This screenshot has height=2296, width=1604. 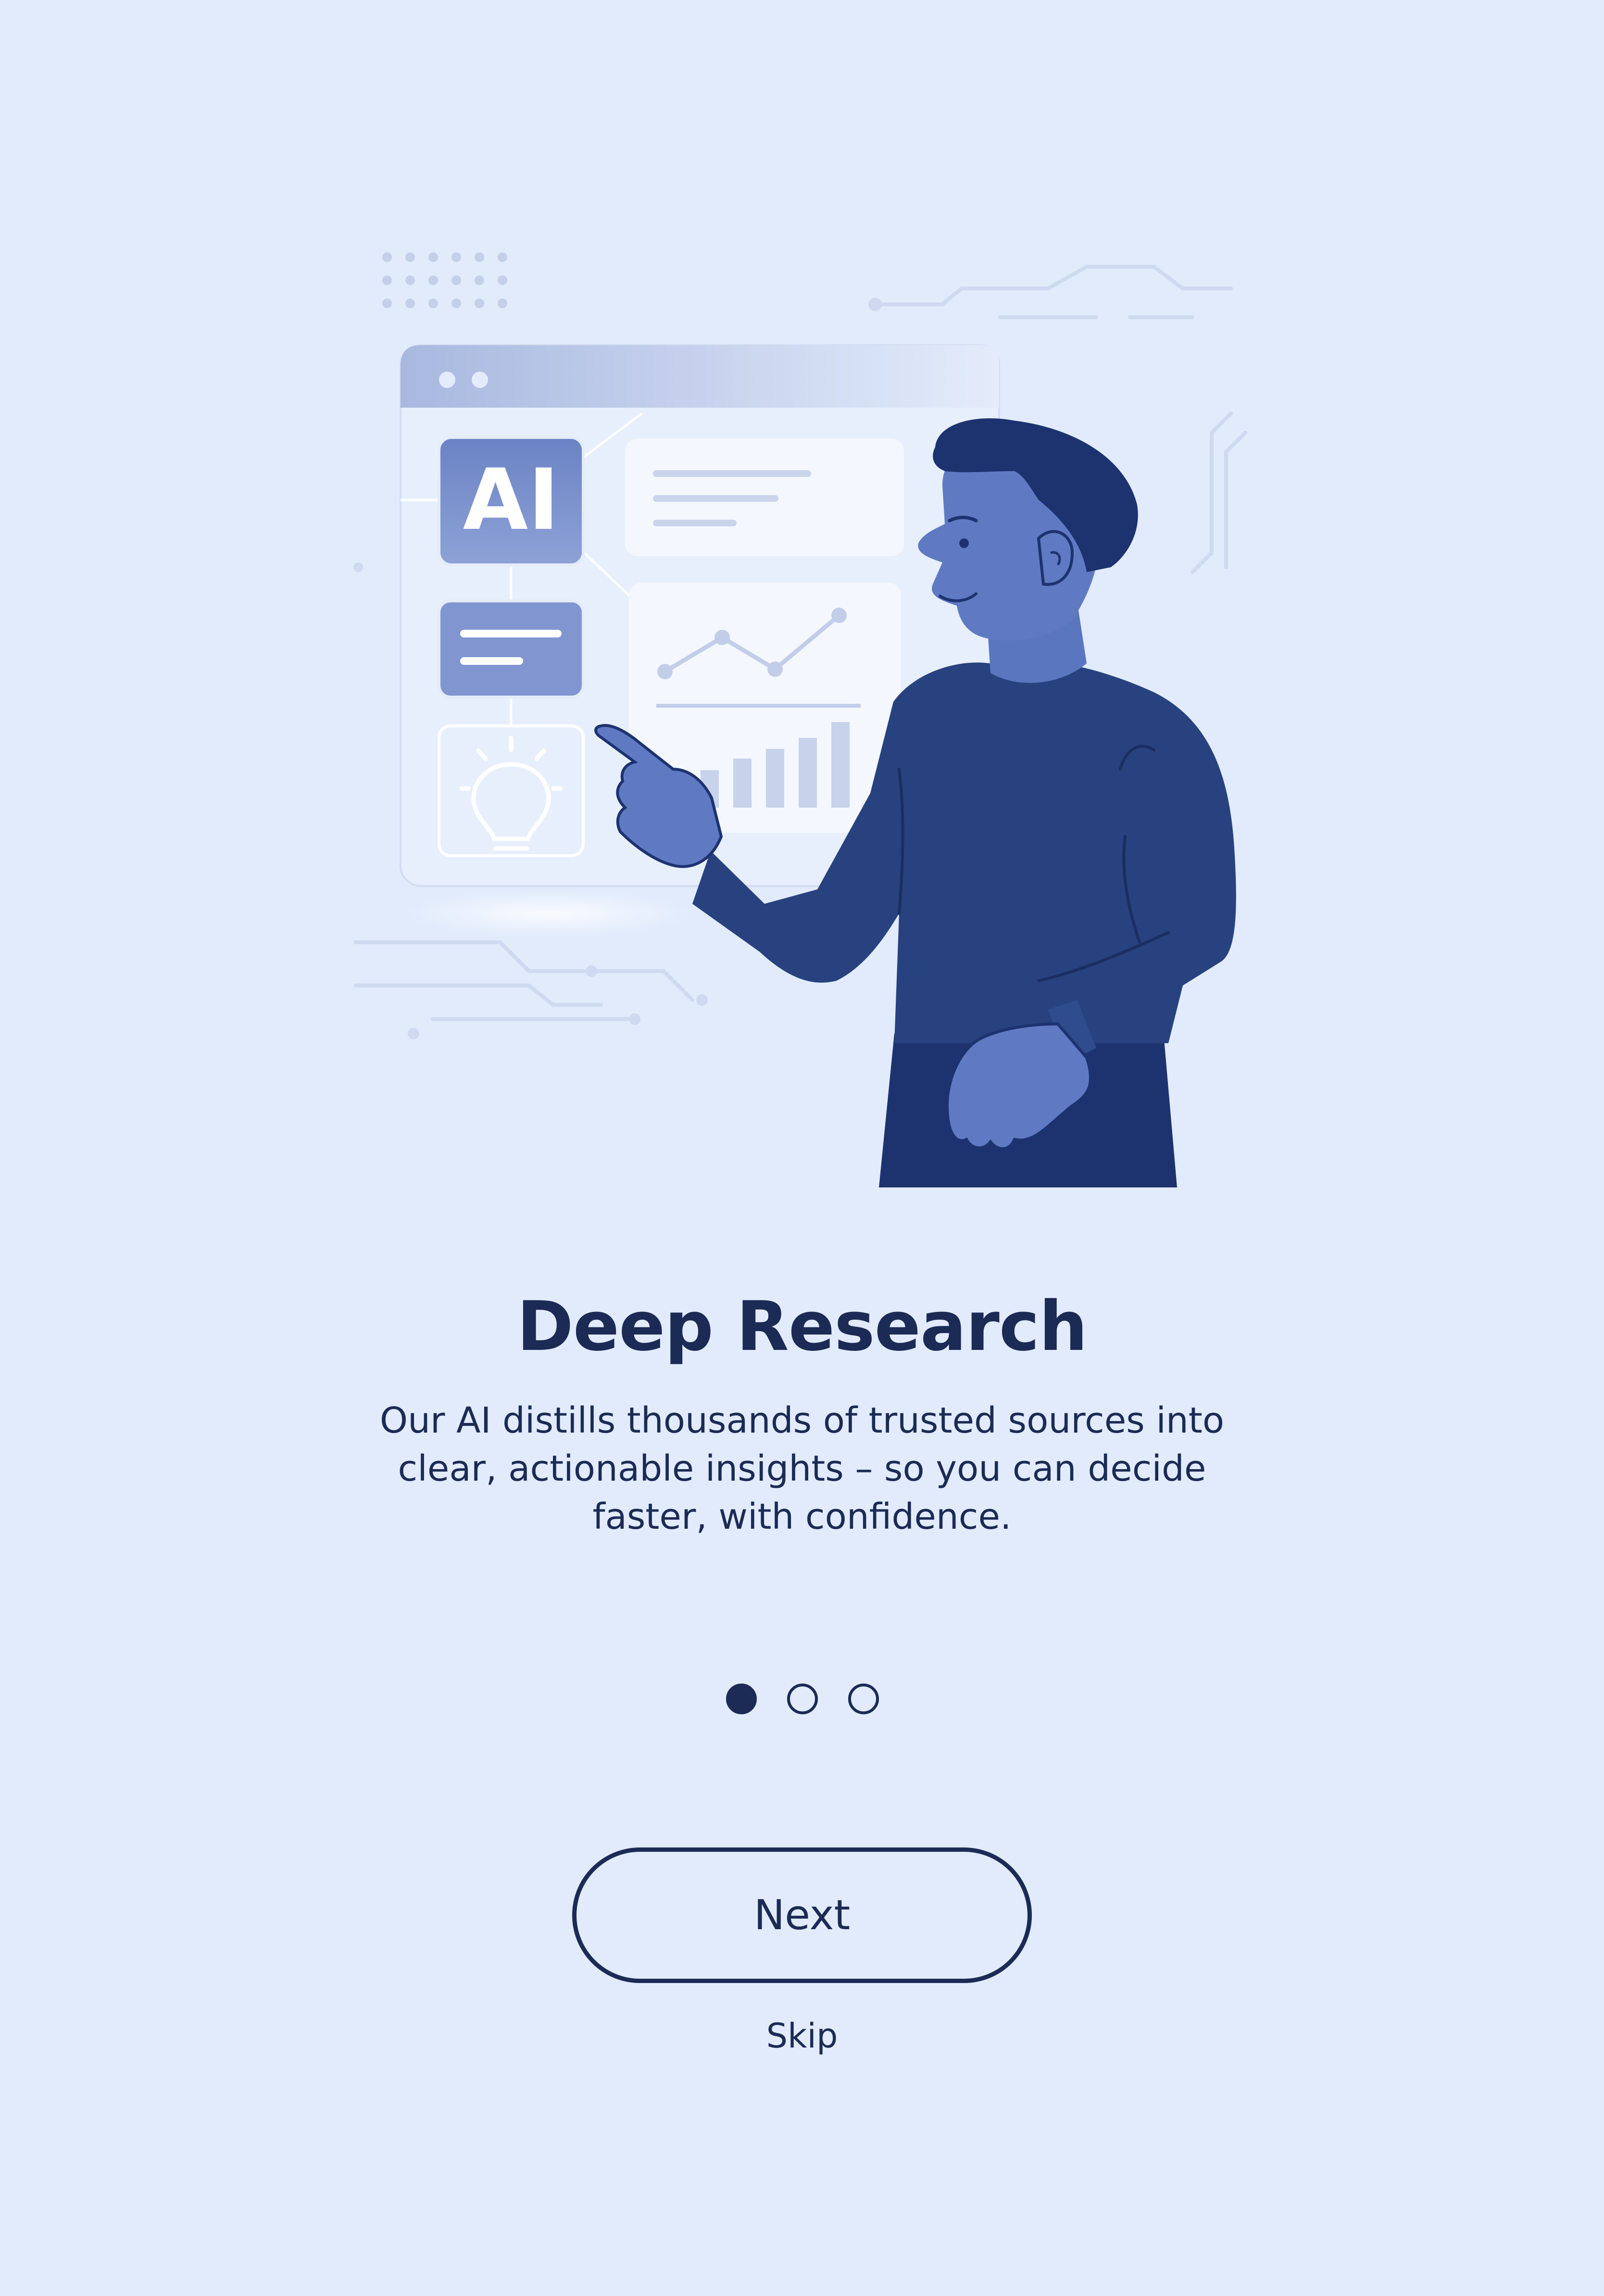 What do you see at coordinates (511, 790) in the screenshot?
I see `lightbulb-icon` at bounding box center [511, 790].